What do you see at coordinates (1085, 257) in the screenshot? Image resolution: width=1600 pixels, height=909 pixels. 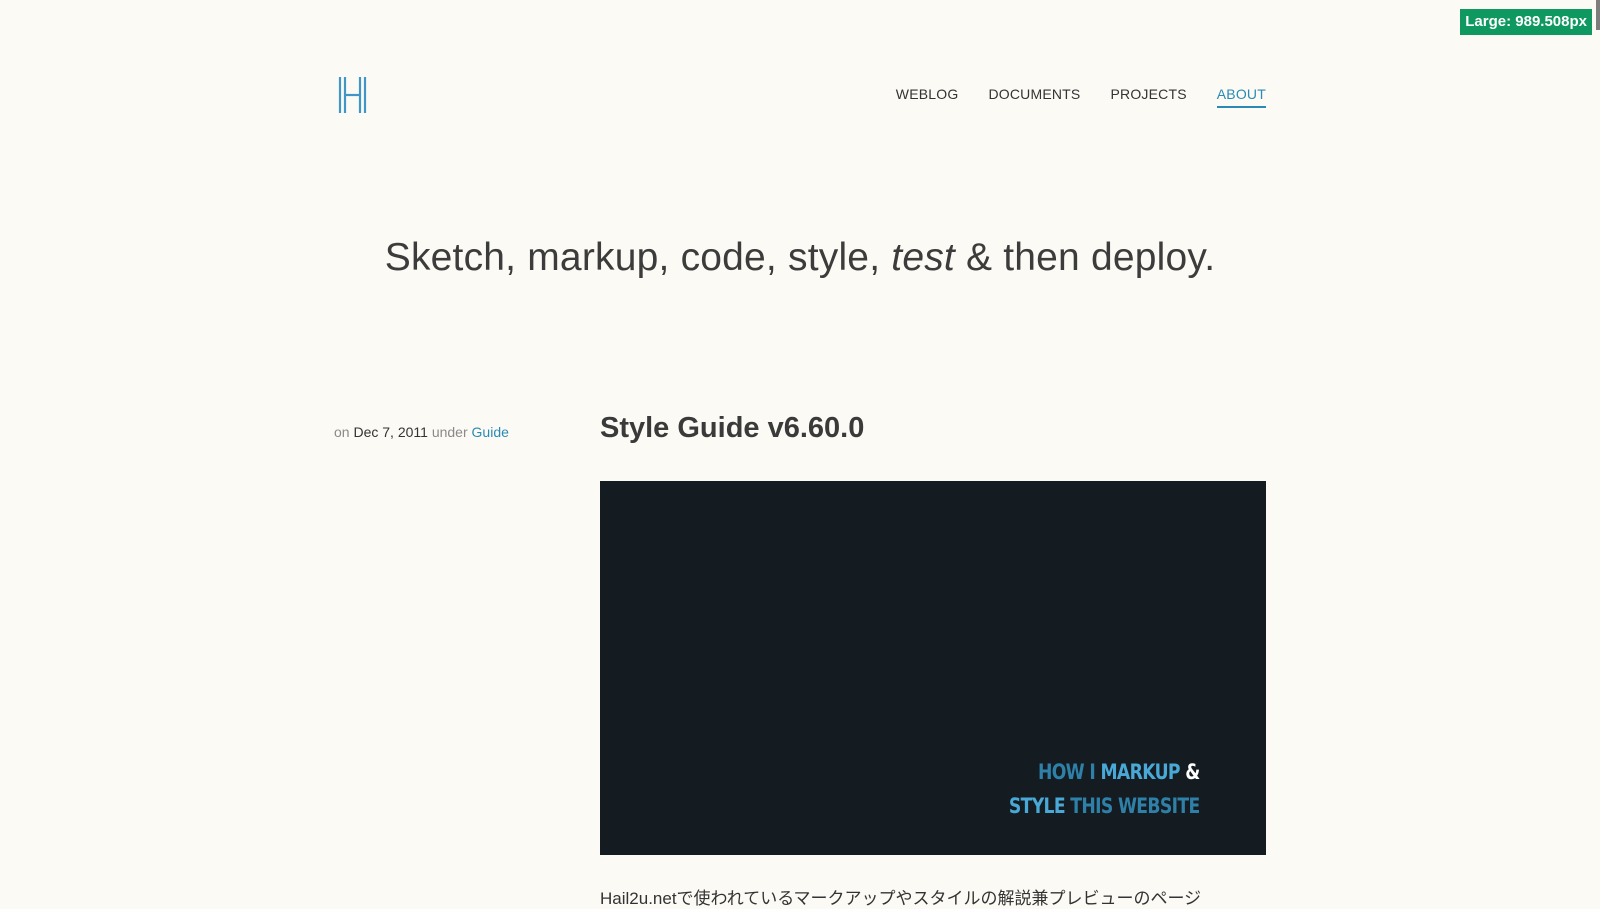 I see `tagline-part2: & then deploy.` at bounding box center [1085, 257].